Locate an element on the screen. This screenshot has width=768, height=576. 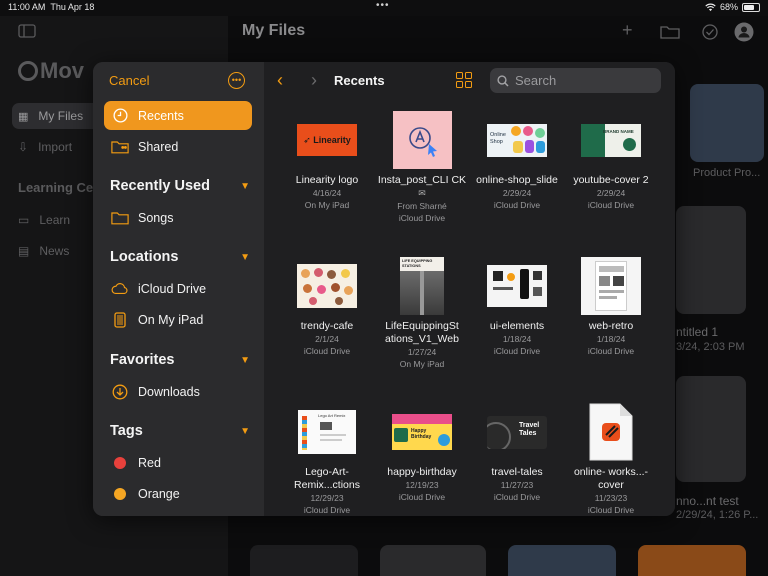
checkmark-circle-icon is located at coordinates (710, 32).